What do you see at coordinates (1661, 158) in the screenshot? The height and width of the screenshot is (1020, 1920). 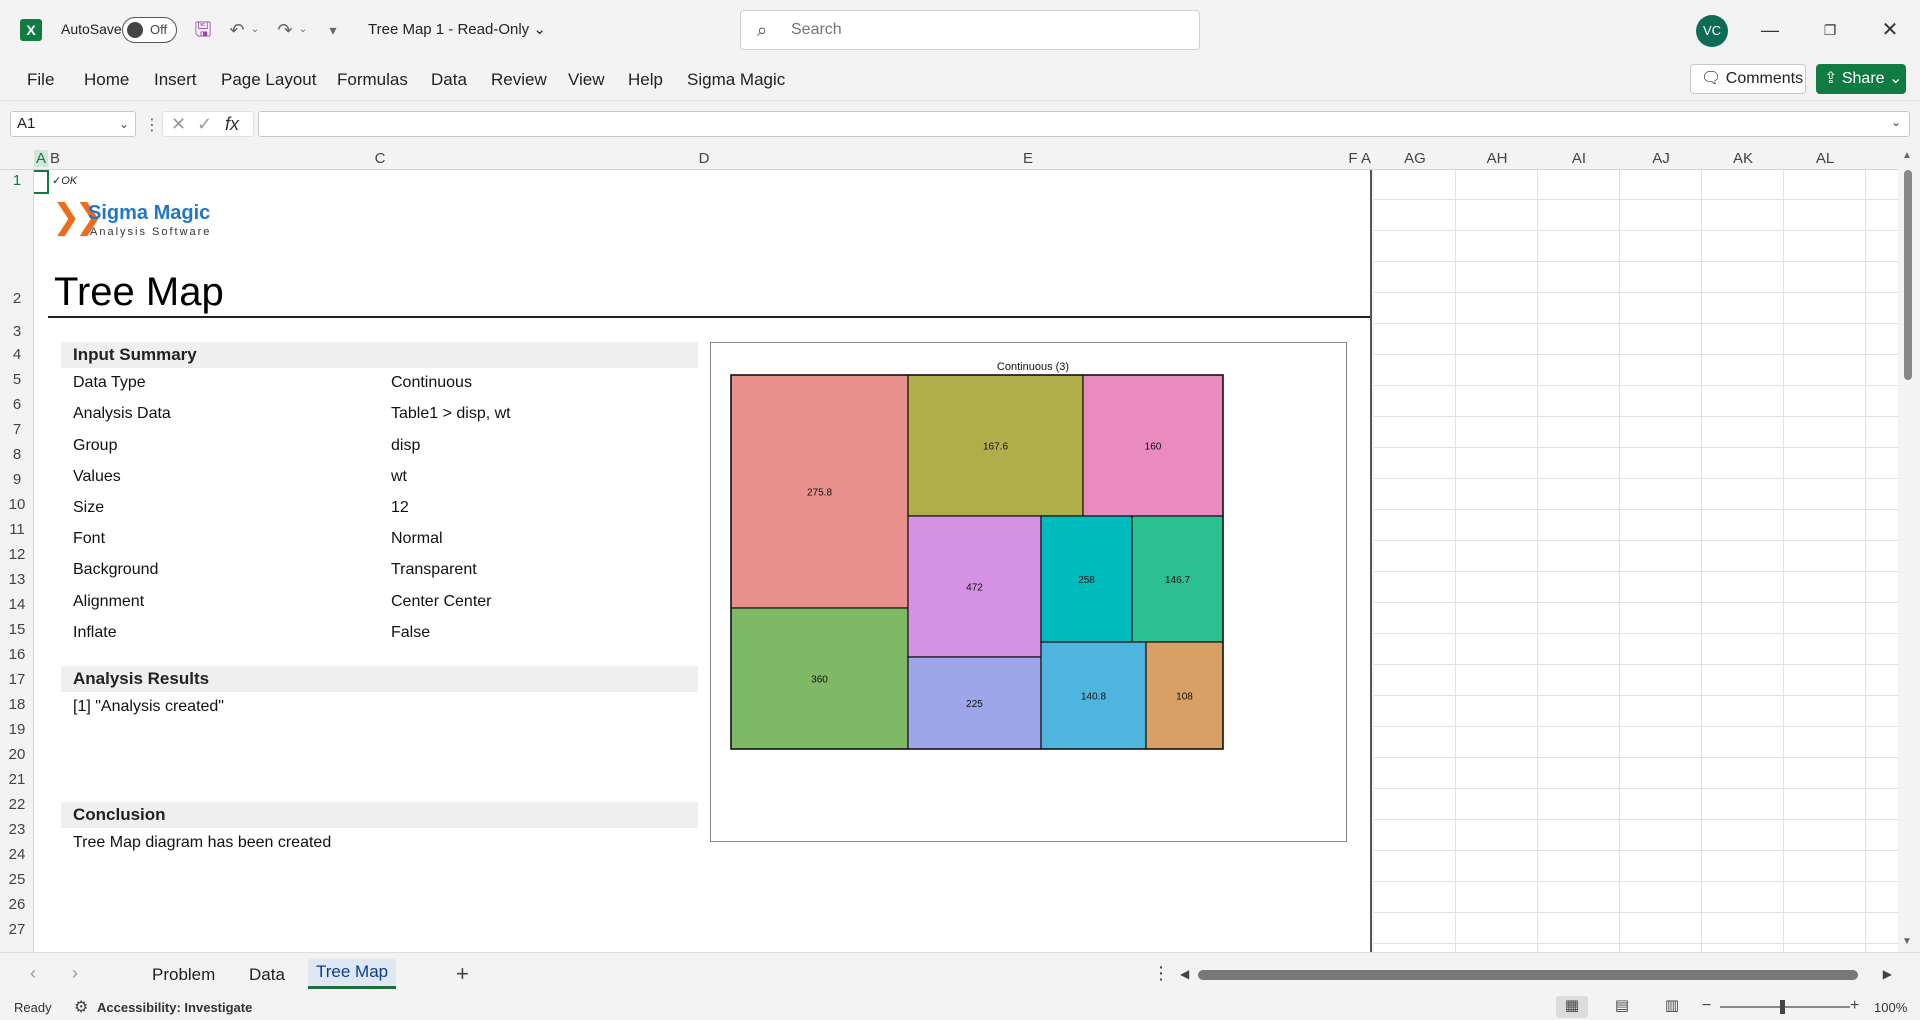 I see `column-header: AJ` at bounding box center [1661, 158].